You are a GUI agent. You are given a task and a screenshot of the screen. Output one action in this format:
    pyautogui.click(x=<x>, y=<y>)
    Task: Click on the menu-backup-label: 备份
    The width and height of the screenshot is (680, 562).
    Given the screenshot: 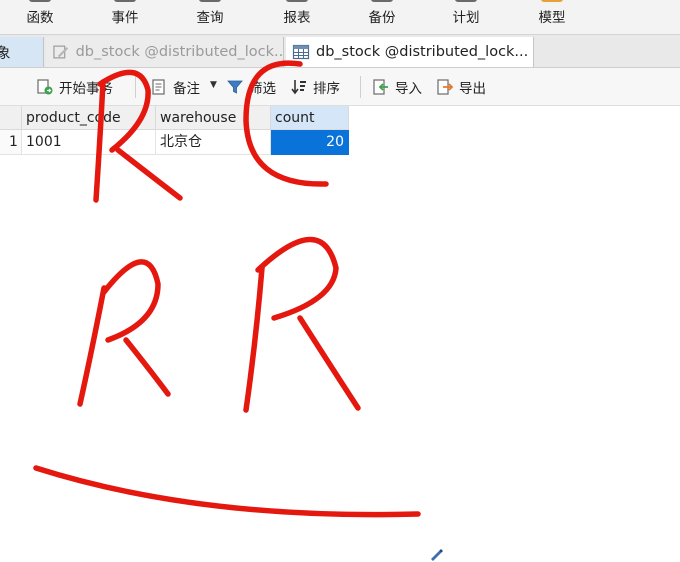 What is the action you would take?
    pyautogui.click(x=382, y=18)
    